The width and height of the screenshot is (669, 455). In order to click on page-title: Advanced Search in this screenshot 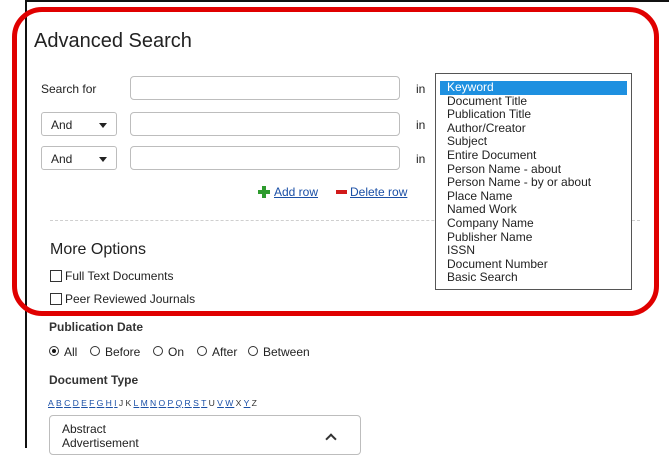, I will do `click(113, 41)`.